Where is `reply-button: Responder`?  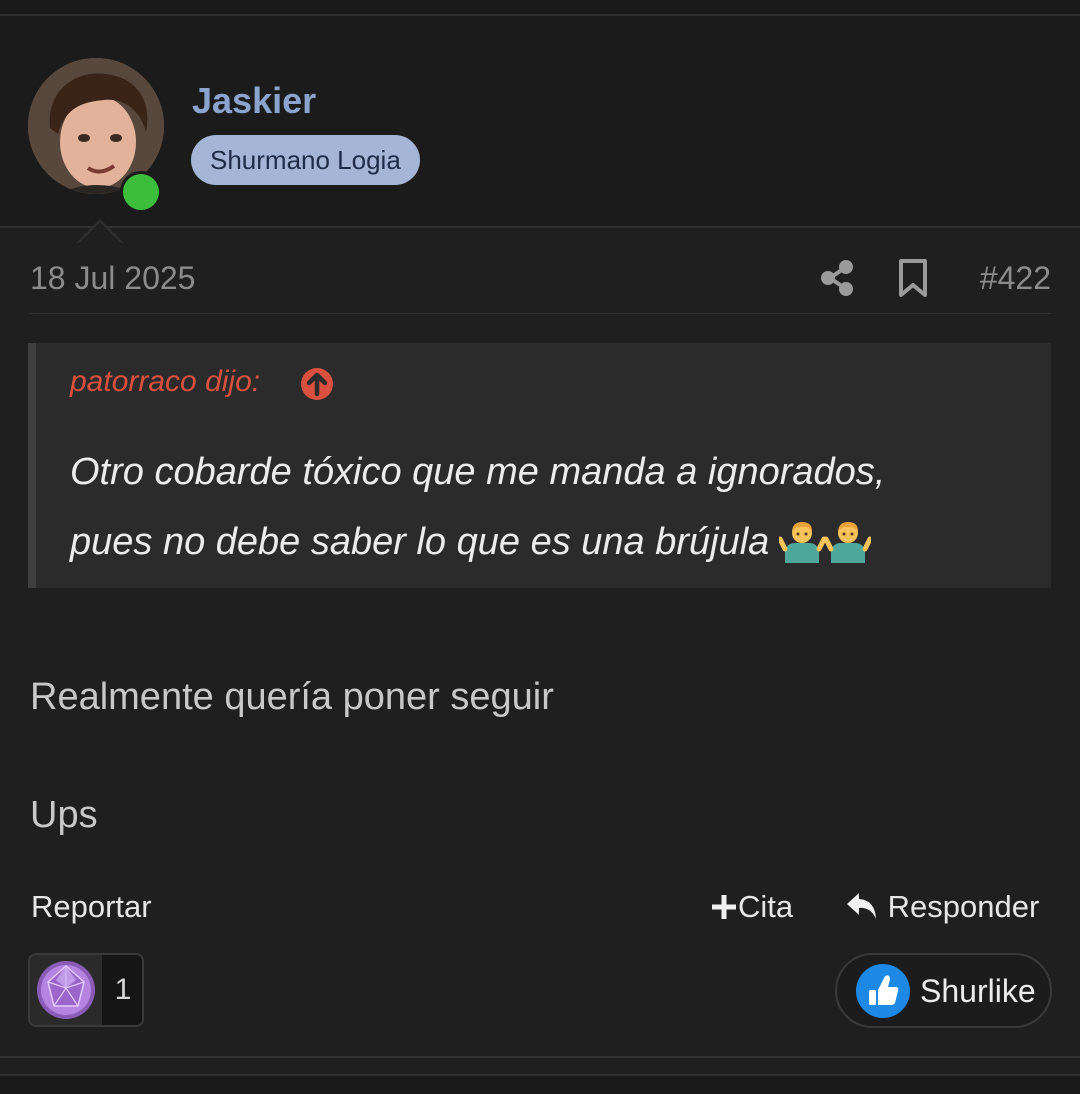 reply-button: Responder is located at coordinates (942, 907).